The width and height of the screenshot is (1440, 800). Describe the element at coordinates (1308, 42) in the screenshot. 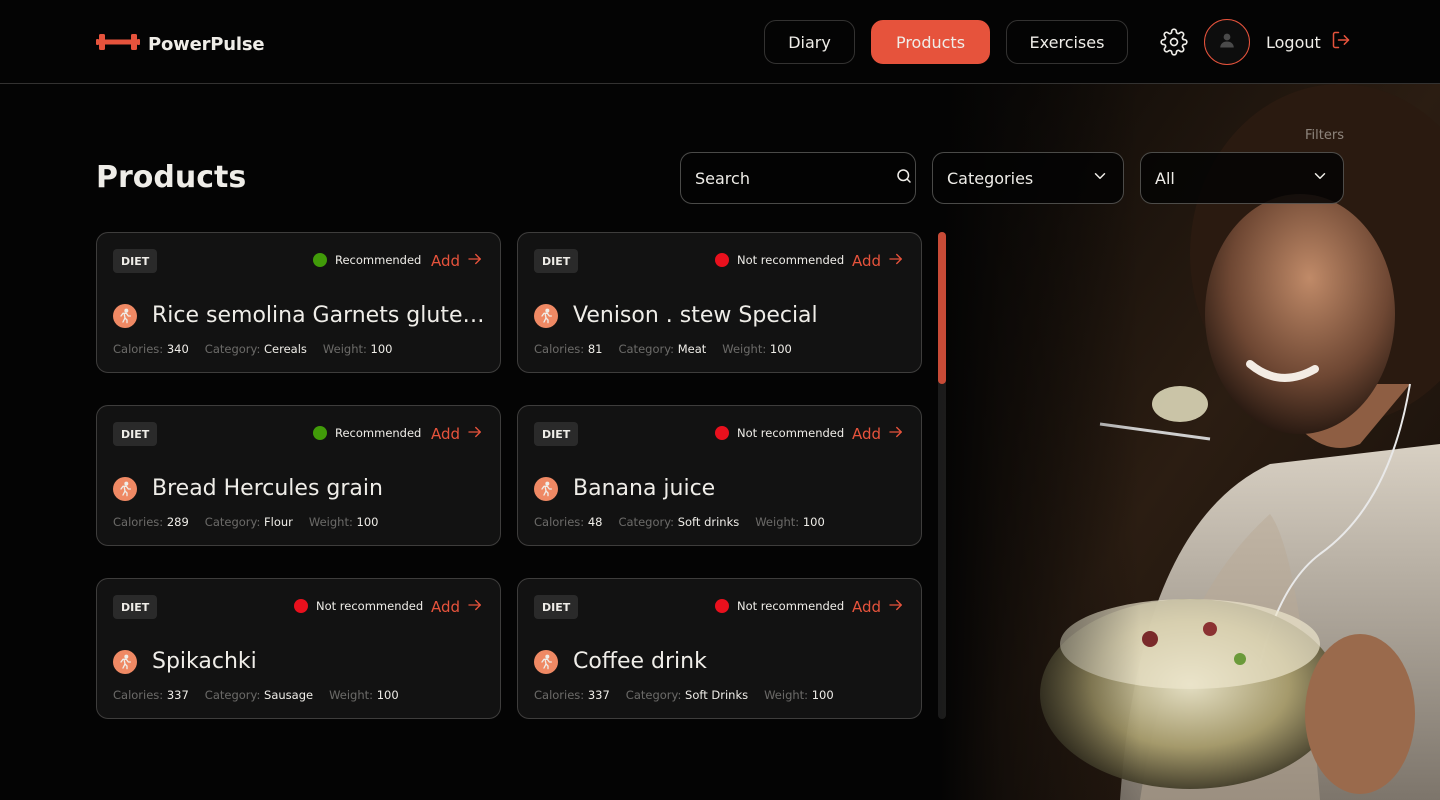

I see `logout-button: Logout` at that location.